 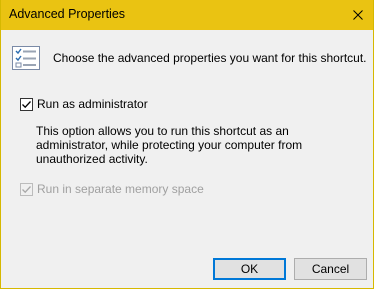 I want to click on close-button, so click(x=358, y=15).